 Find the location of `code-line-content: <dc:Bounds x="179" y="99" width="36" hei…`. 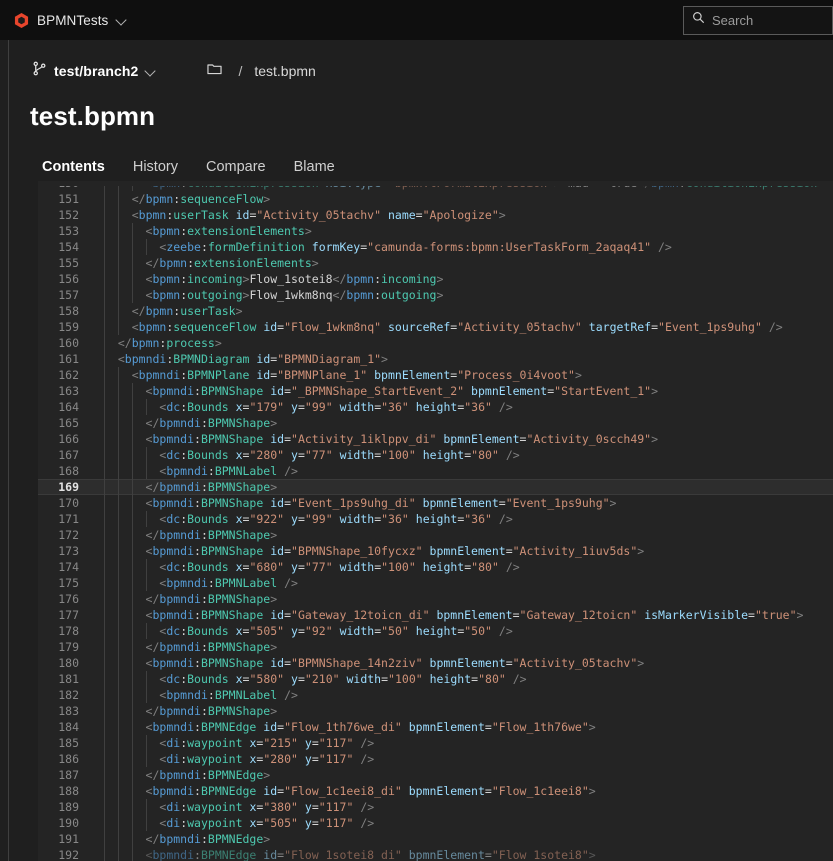

code-line-content: <dc:Bounds x="179" y="99" width="36" hei… is located at coordinates (461, 407).